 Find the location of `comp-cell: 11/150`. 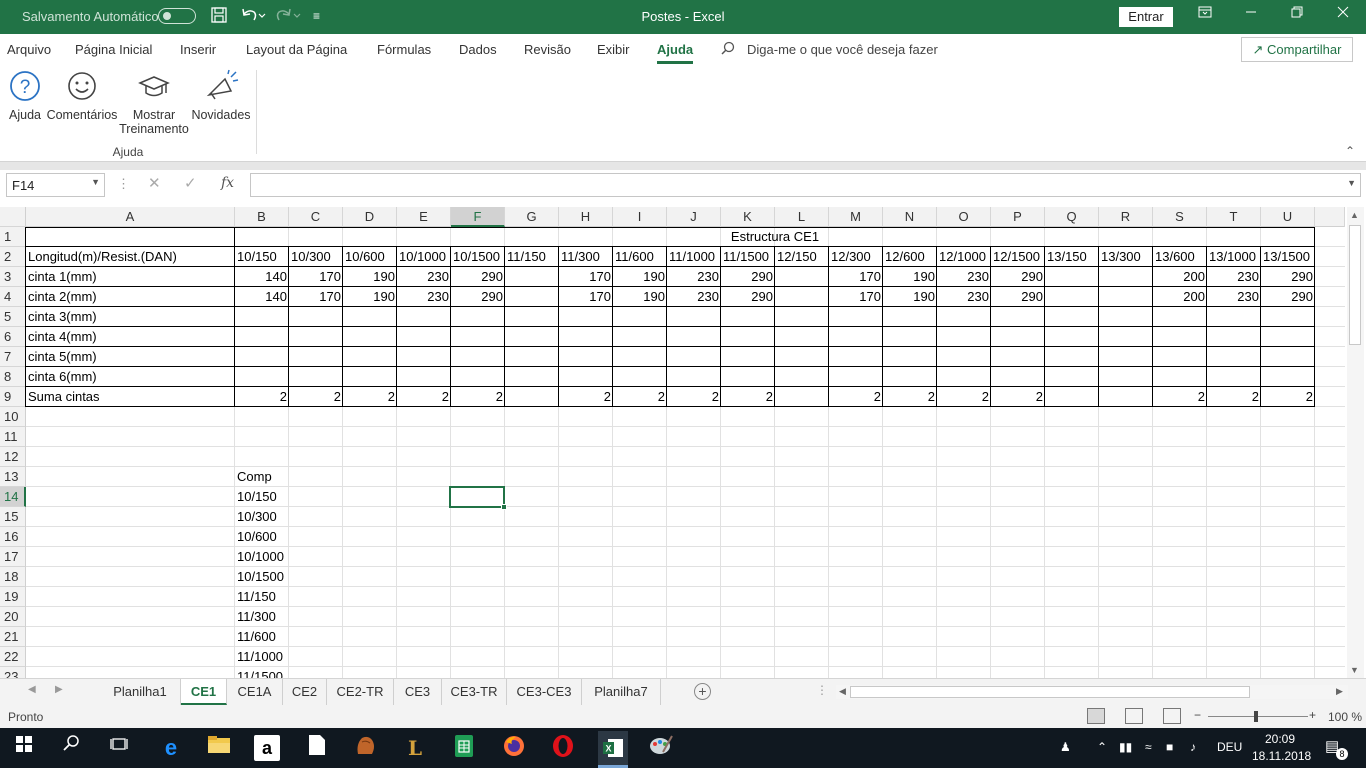

comp-cell: 11/150 is located at coordinates (262, 597).